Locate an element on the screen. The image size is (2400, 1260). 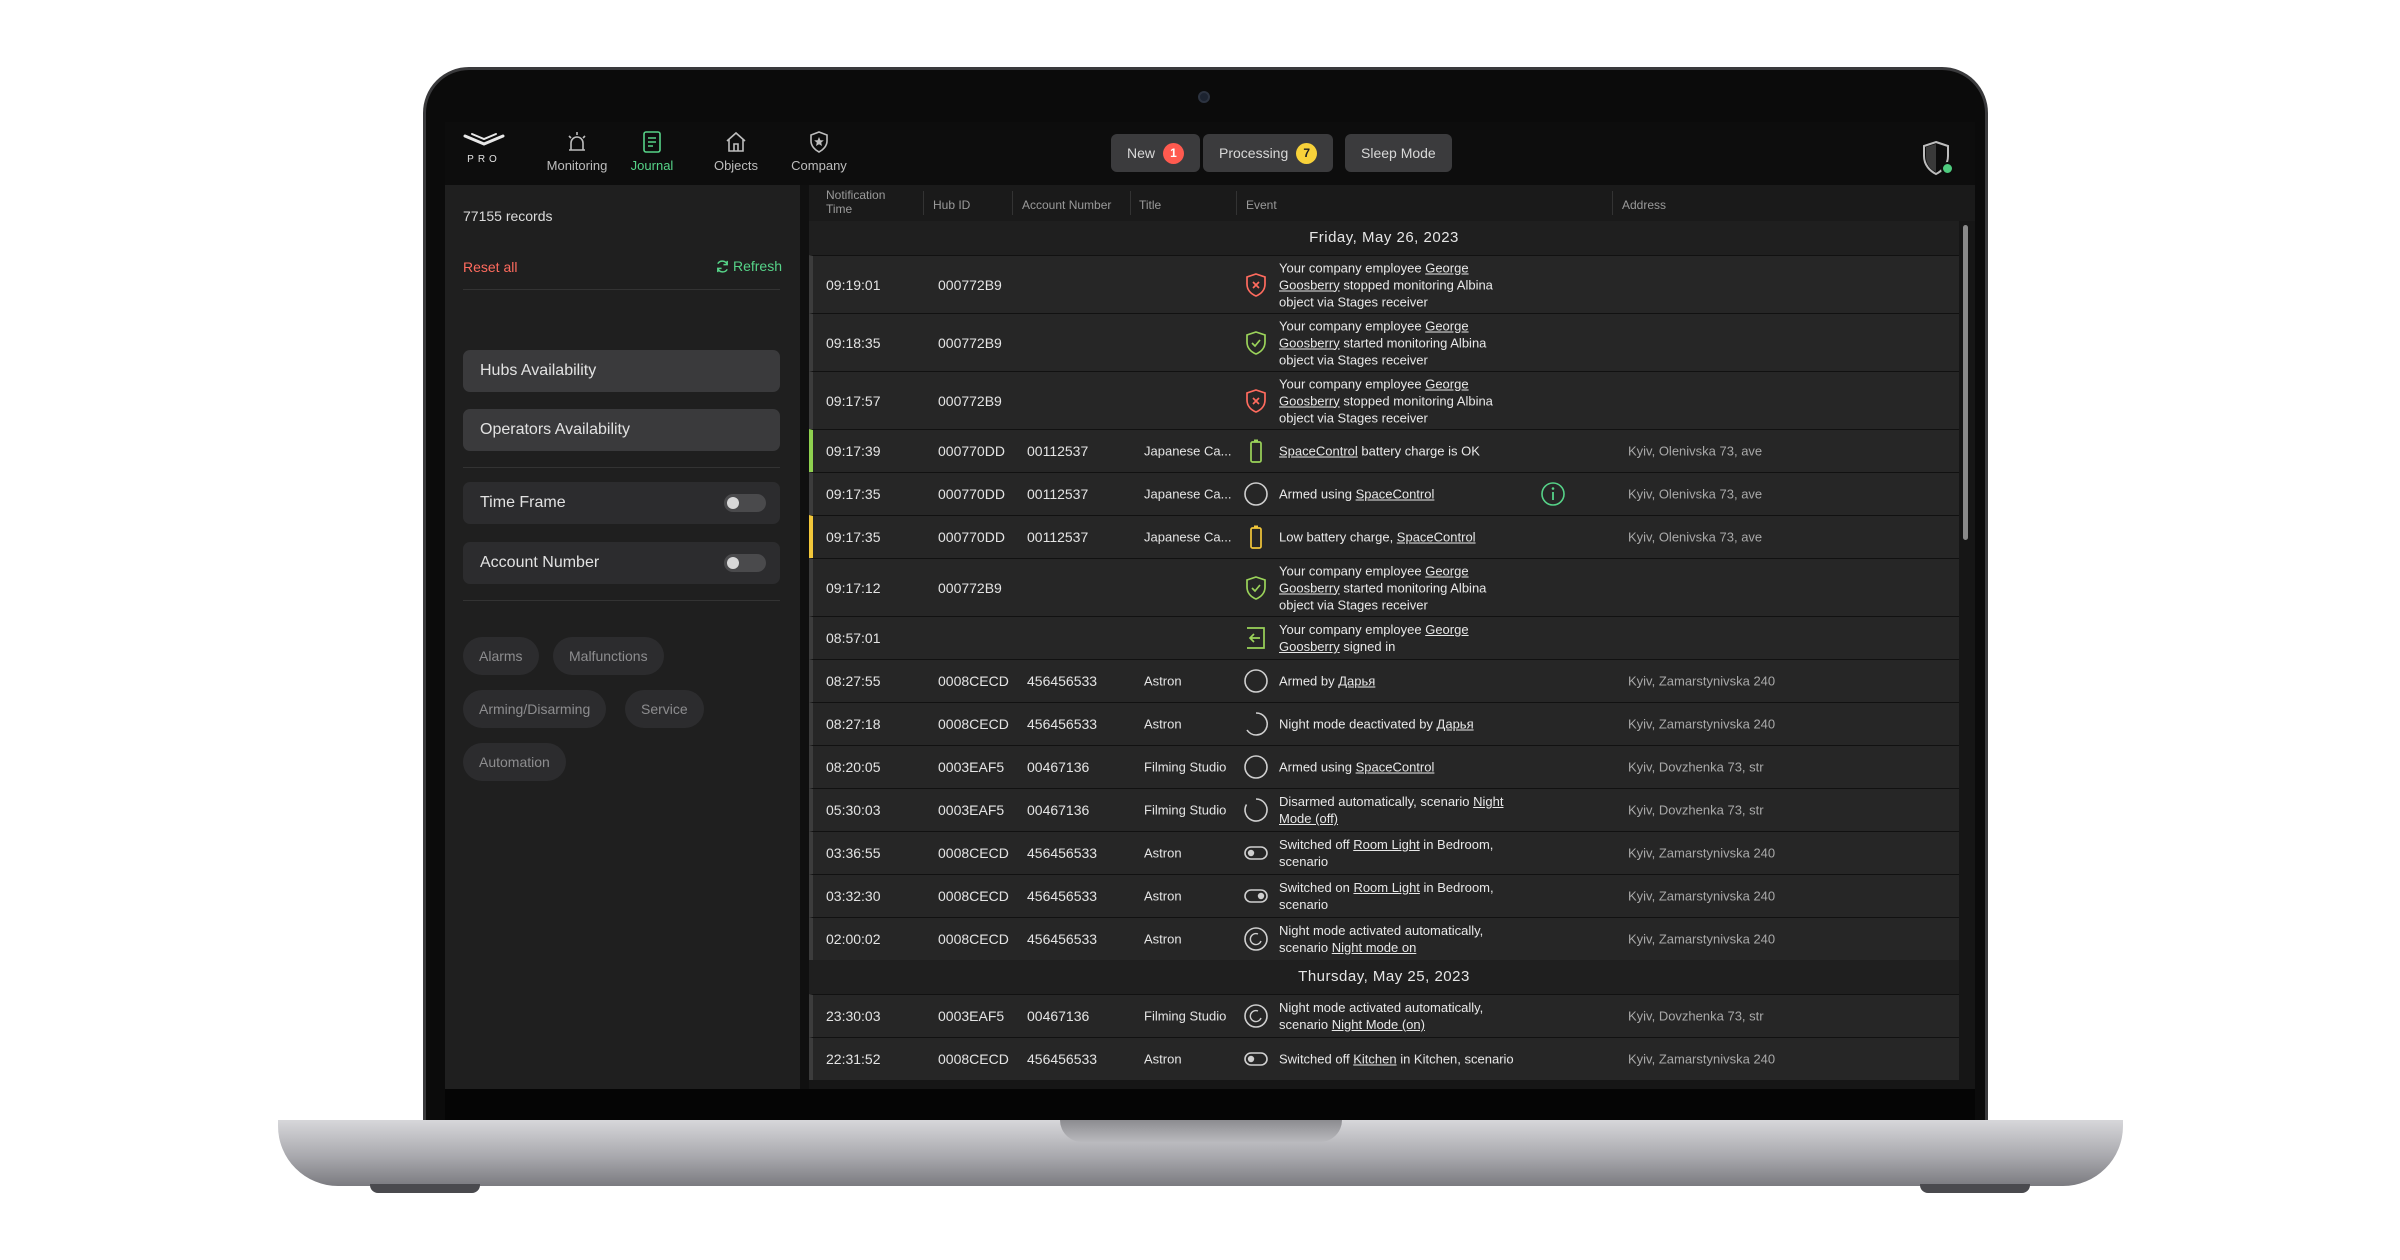
chip-arming-disarming: Arming/Disarming is located at coordinates (535, 709).